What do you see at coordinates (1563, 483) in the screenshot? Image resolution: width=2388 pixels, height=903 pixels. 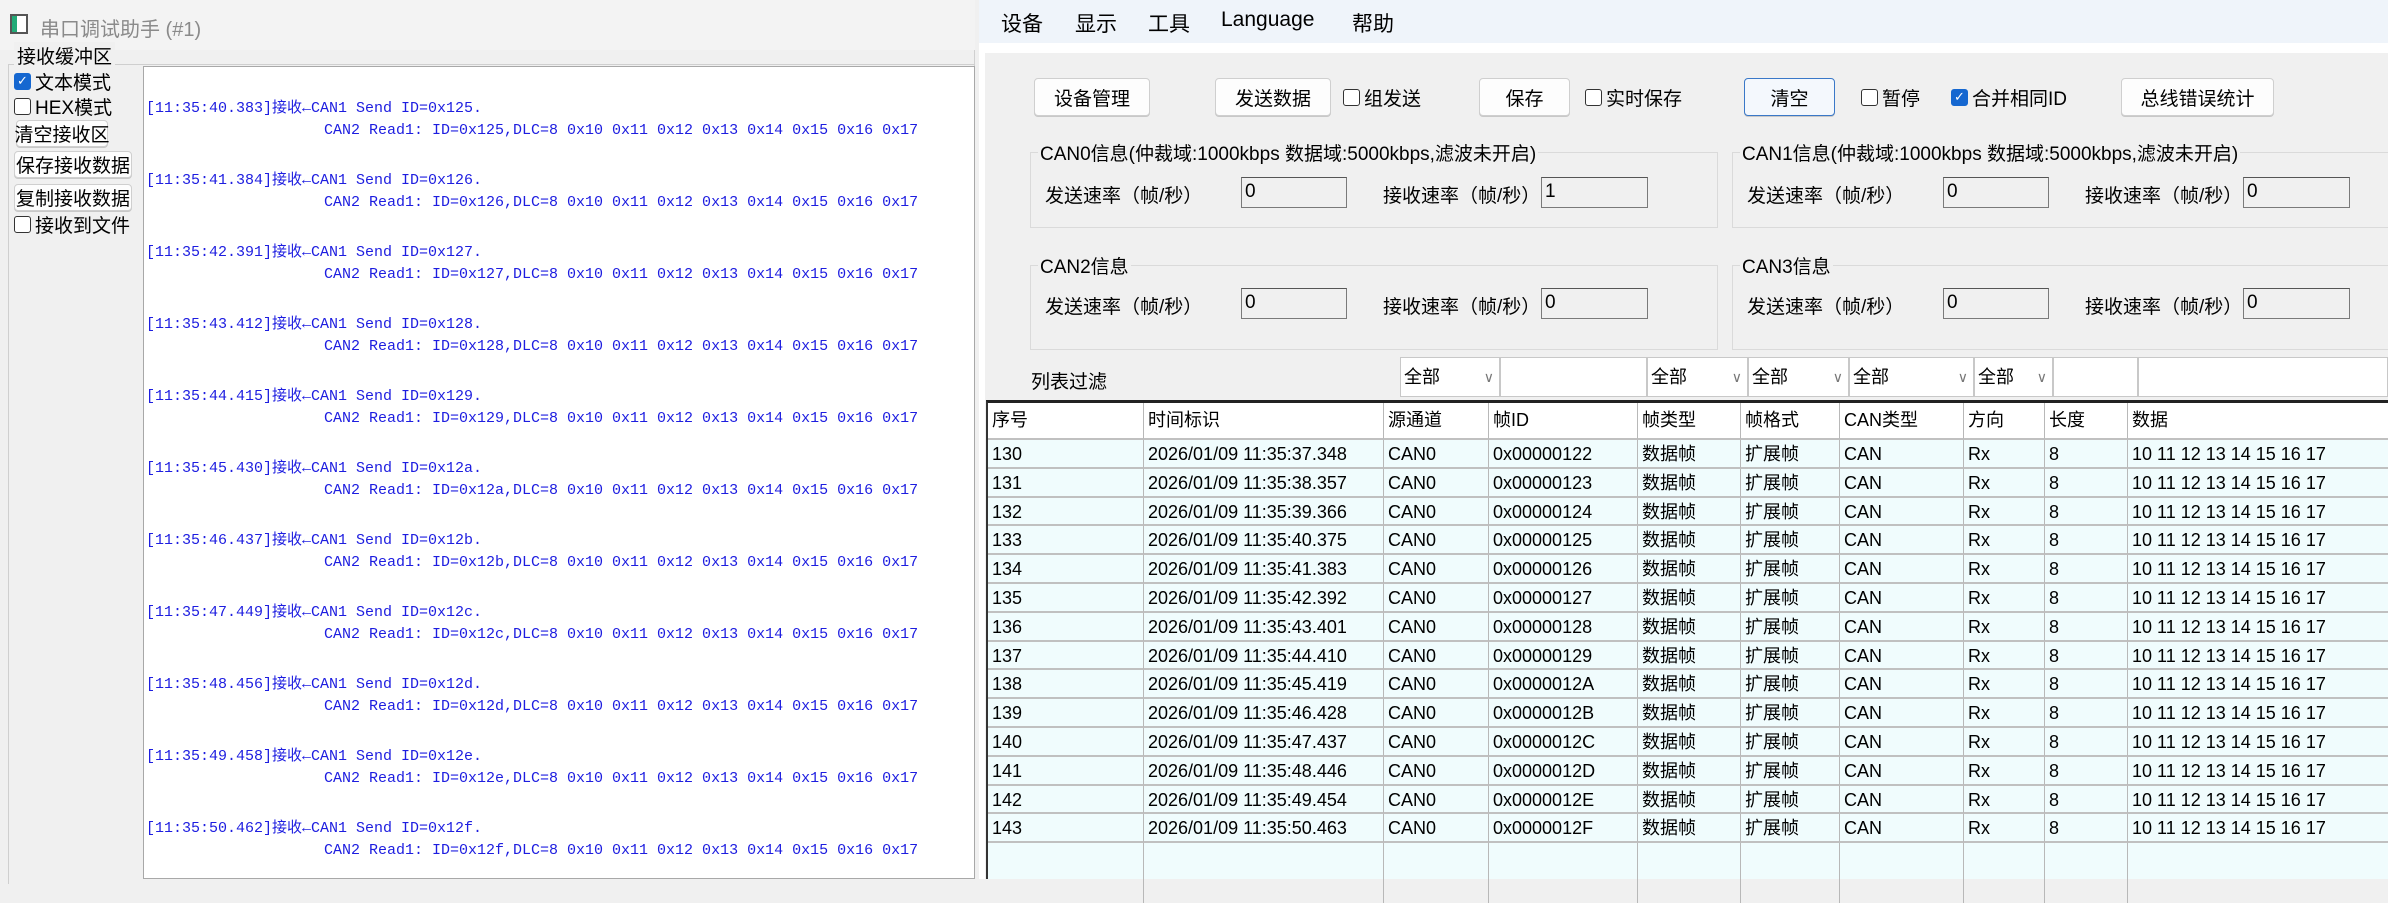 I see `table-cell: 0x00000123` at bounding box center [1563, 483].